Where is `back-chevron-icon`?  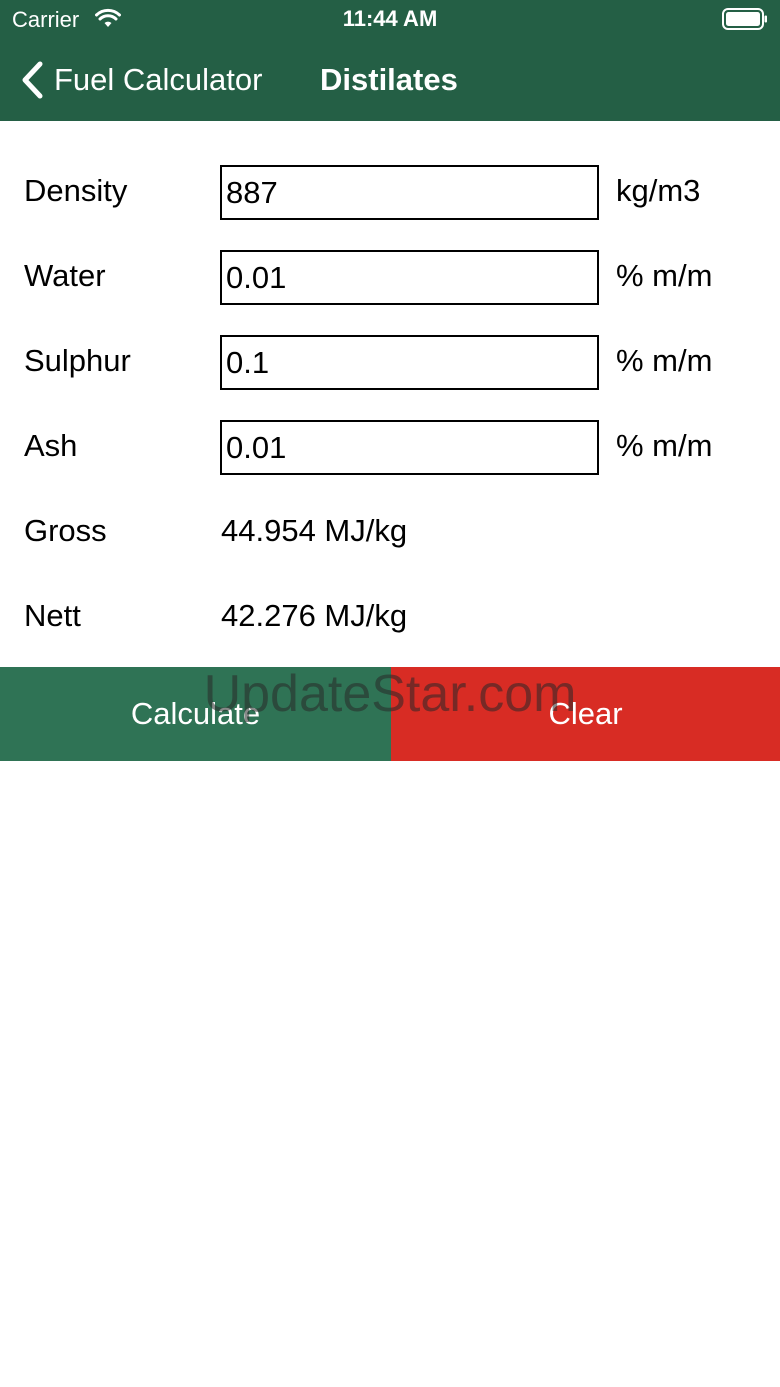 back-chevron-icon is located at coordinates (32, 80).